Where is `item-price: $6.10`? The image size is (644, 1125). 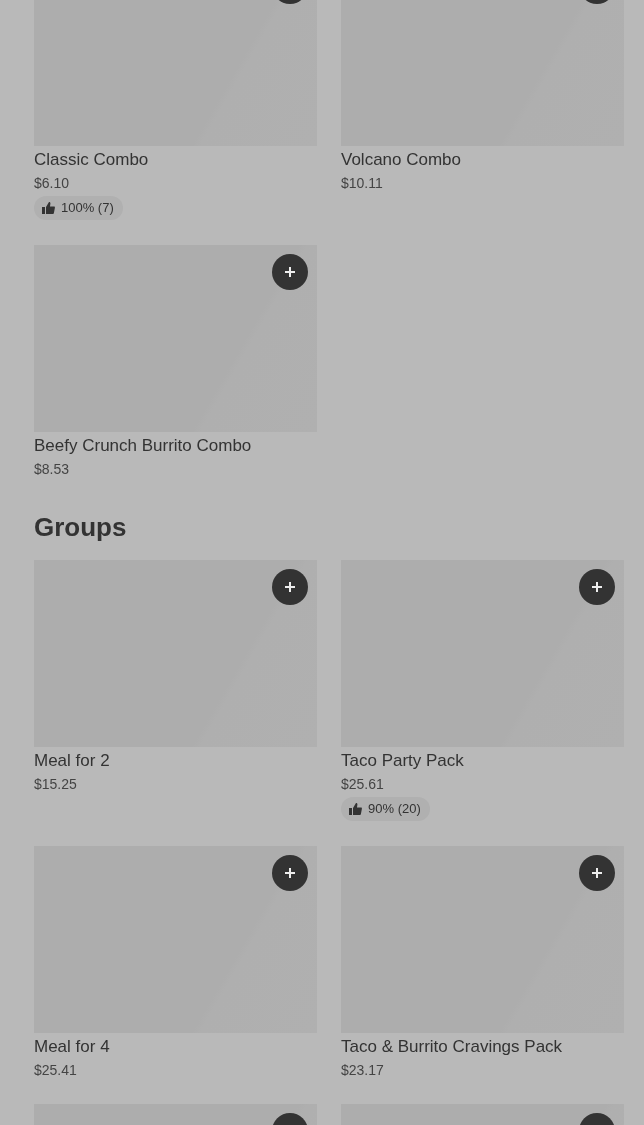 item-price: $6.10 is located at coordinates (52, 183).